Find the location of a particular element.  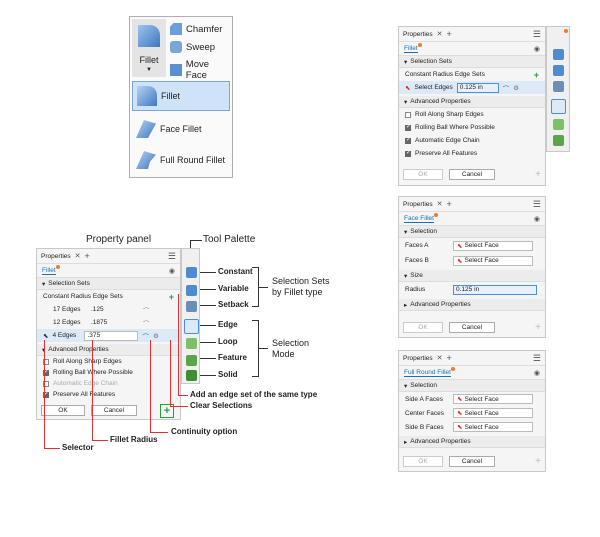

edge-set-row: 17 Edges .125 ⌒ is located at coordinates (108, 309).